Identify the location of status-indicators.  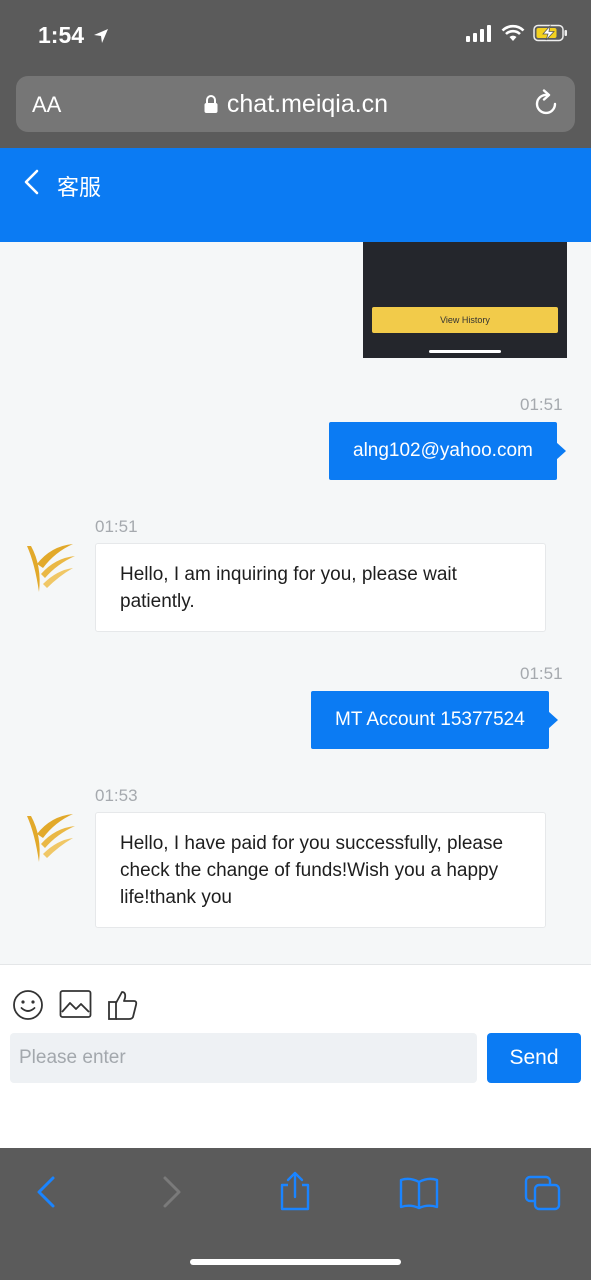
(517, 33).